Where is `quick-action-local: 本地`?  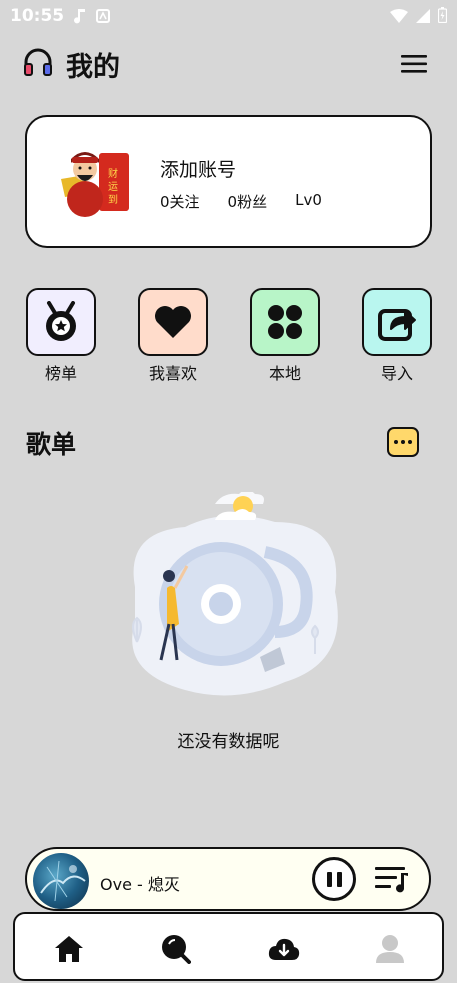 quick-action-local: 本地 is located at coordinates (285, 336).